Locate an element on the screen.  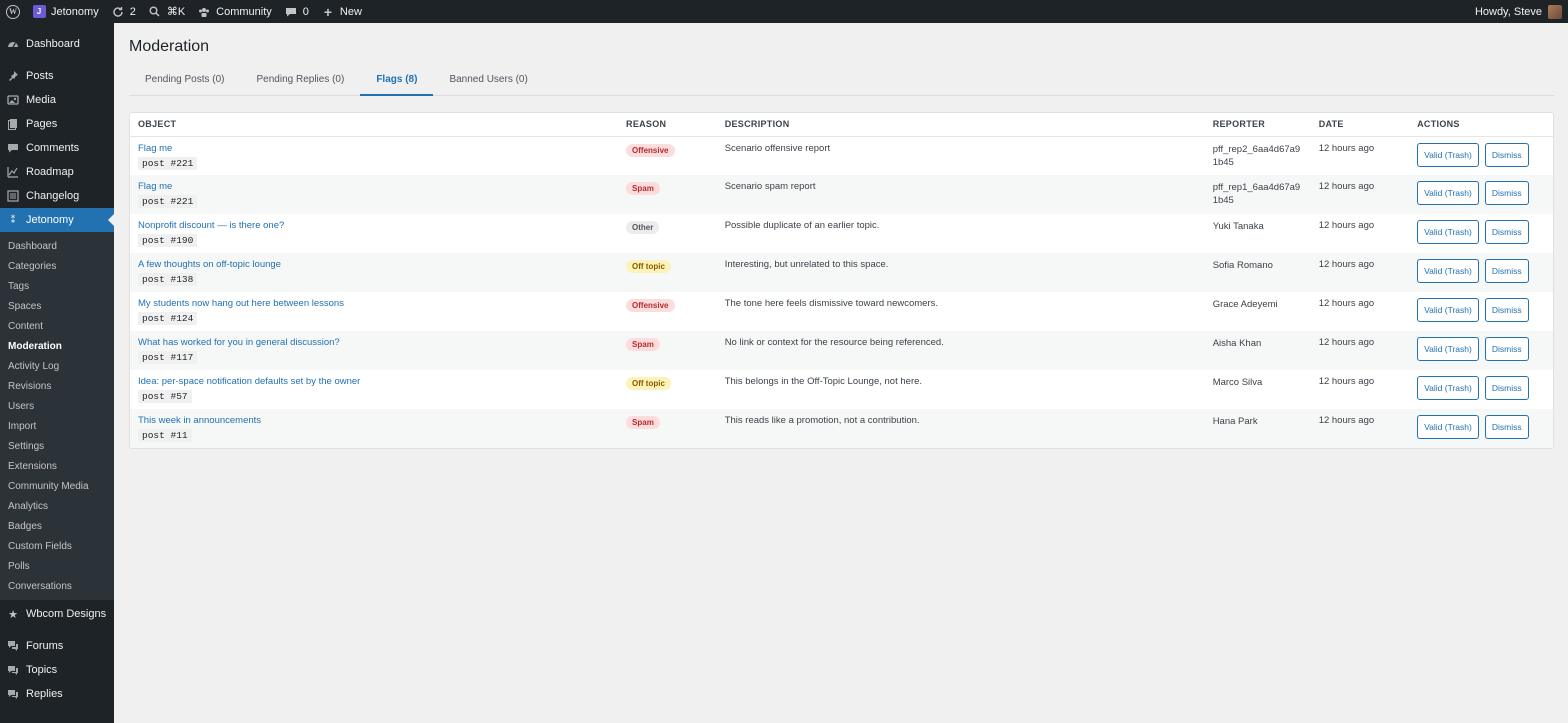
topics-icon is located at coordinates (13, 670).